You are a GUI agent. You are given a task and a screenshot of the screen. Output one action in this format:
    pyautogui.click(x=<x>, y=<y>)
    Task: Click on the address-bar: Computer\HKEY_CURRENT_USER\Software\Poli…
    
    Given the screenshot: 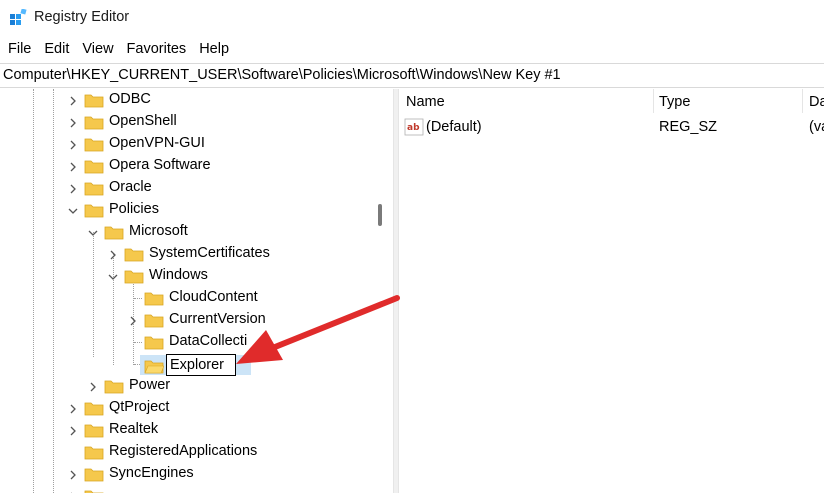 What is the action you would take?
    pyautogui.click(x=412, y=75)
    